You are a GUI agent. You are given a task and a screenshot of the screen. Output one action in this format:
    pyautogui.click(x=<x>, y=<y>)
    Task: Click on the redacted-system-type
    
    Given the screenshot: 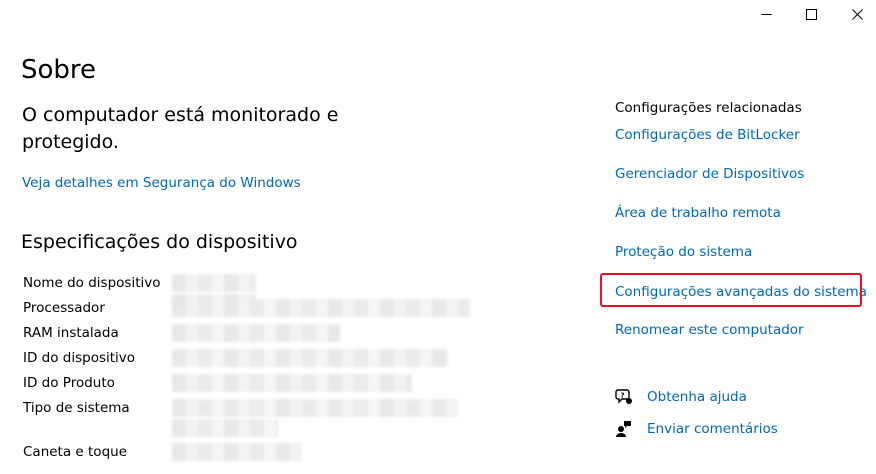 What is the action you would take?
    pyautogui.click(x=315, y=408)
    